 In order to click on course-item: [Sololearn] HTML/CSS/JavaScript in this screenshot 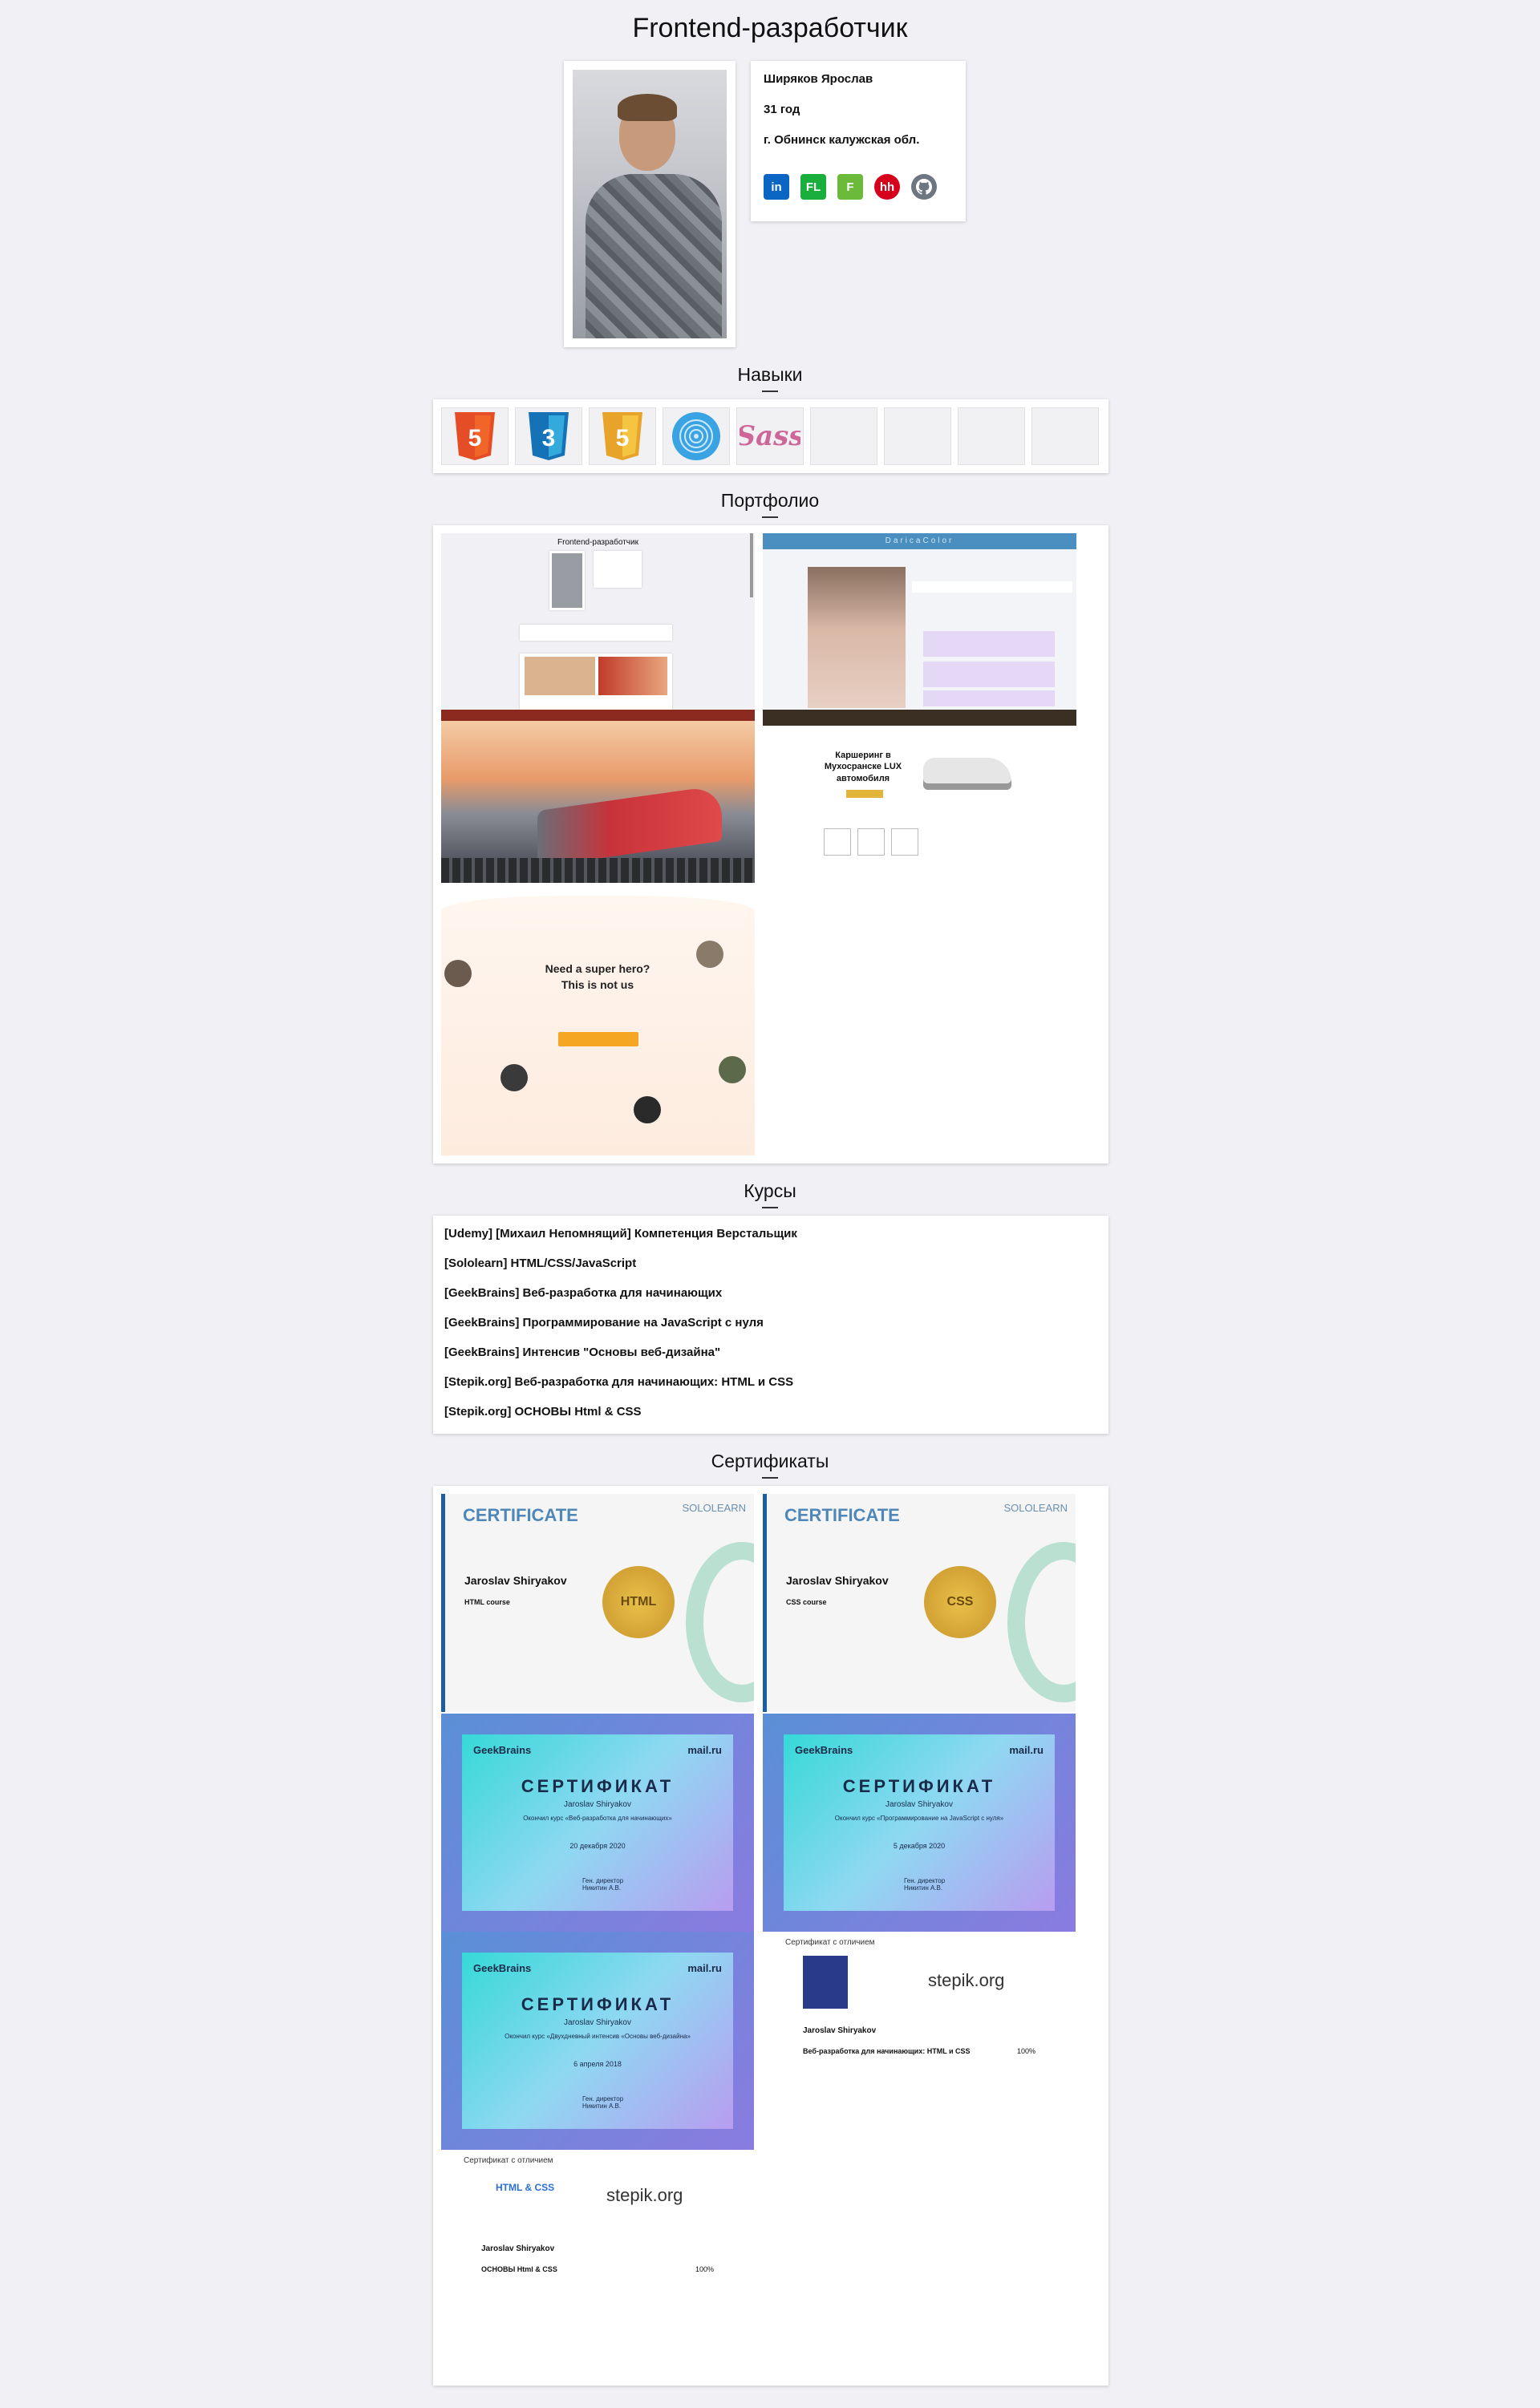, I will do `click(540, 1263)`.